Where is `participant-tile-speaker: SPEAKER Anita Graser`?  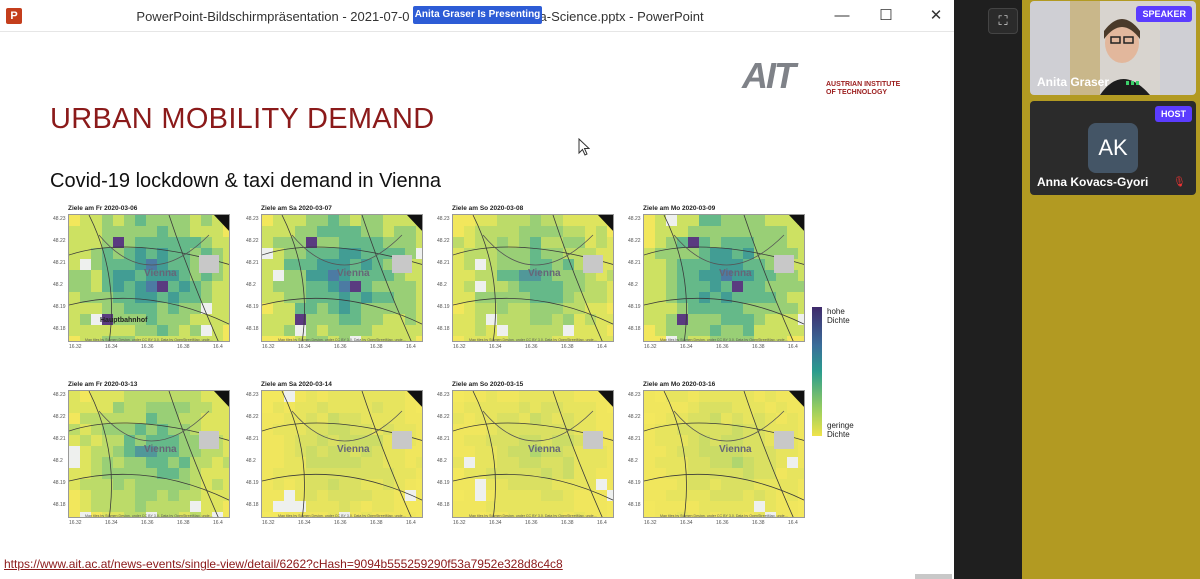 participant-tile-speaker: SPEAKER Anita Graser is located at coordinates (1113, 48).